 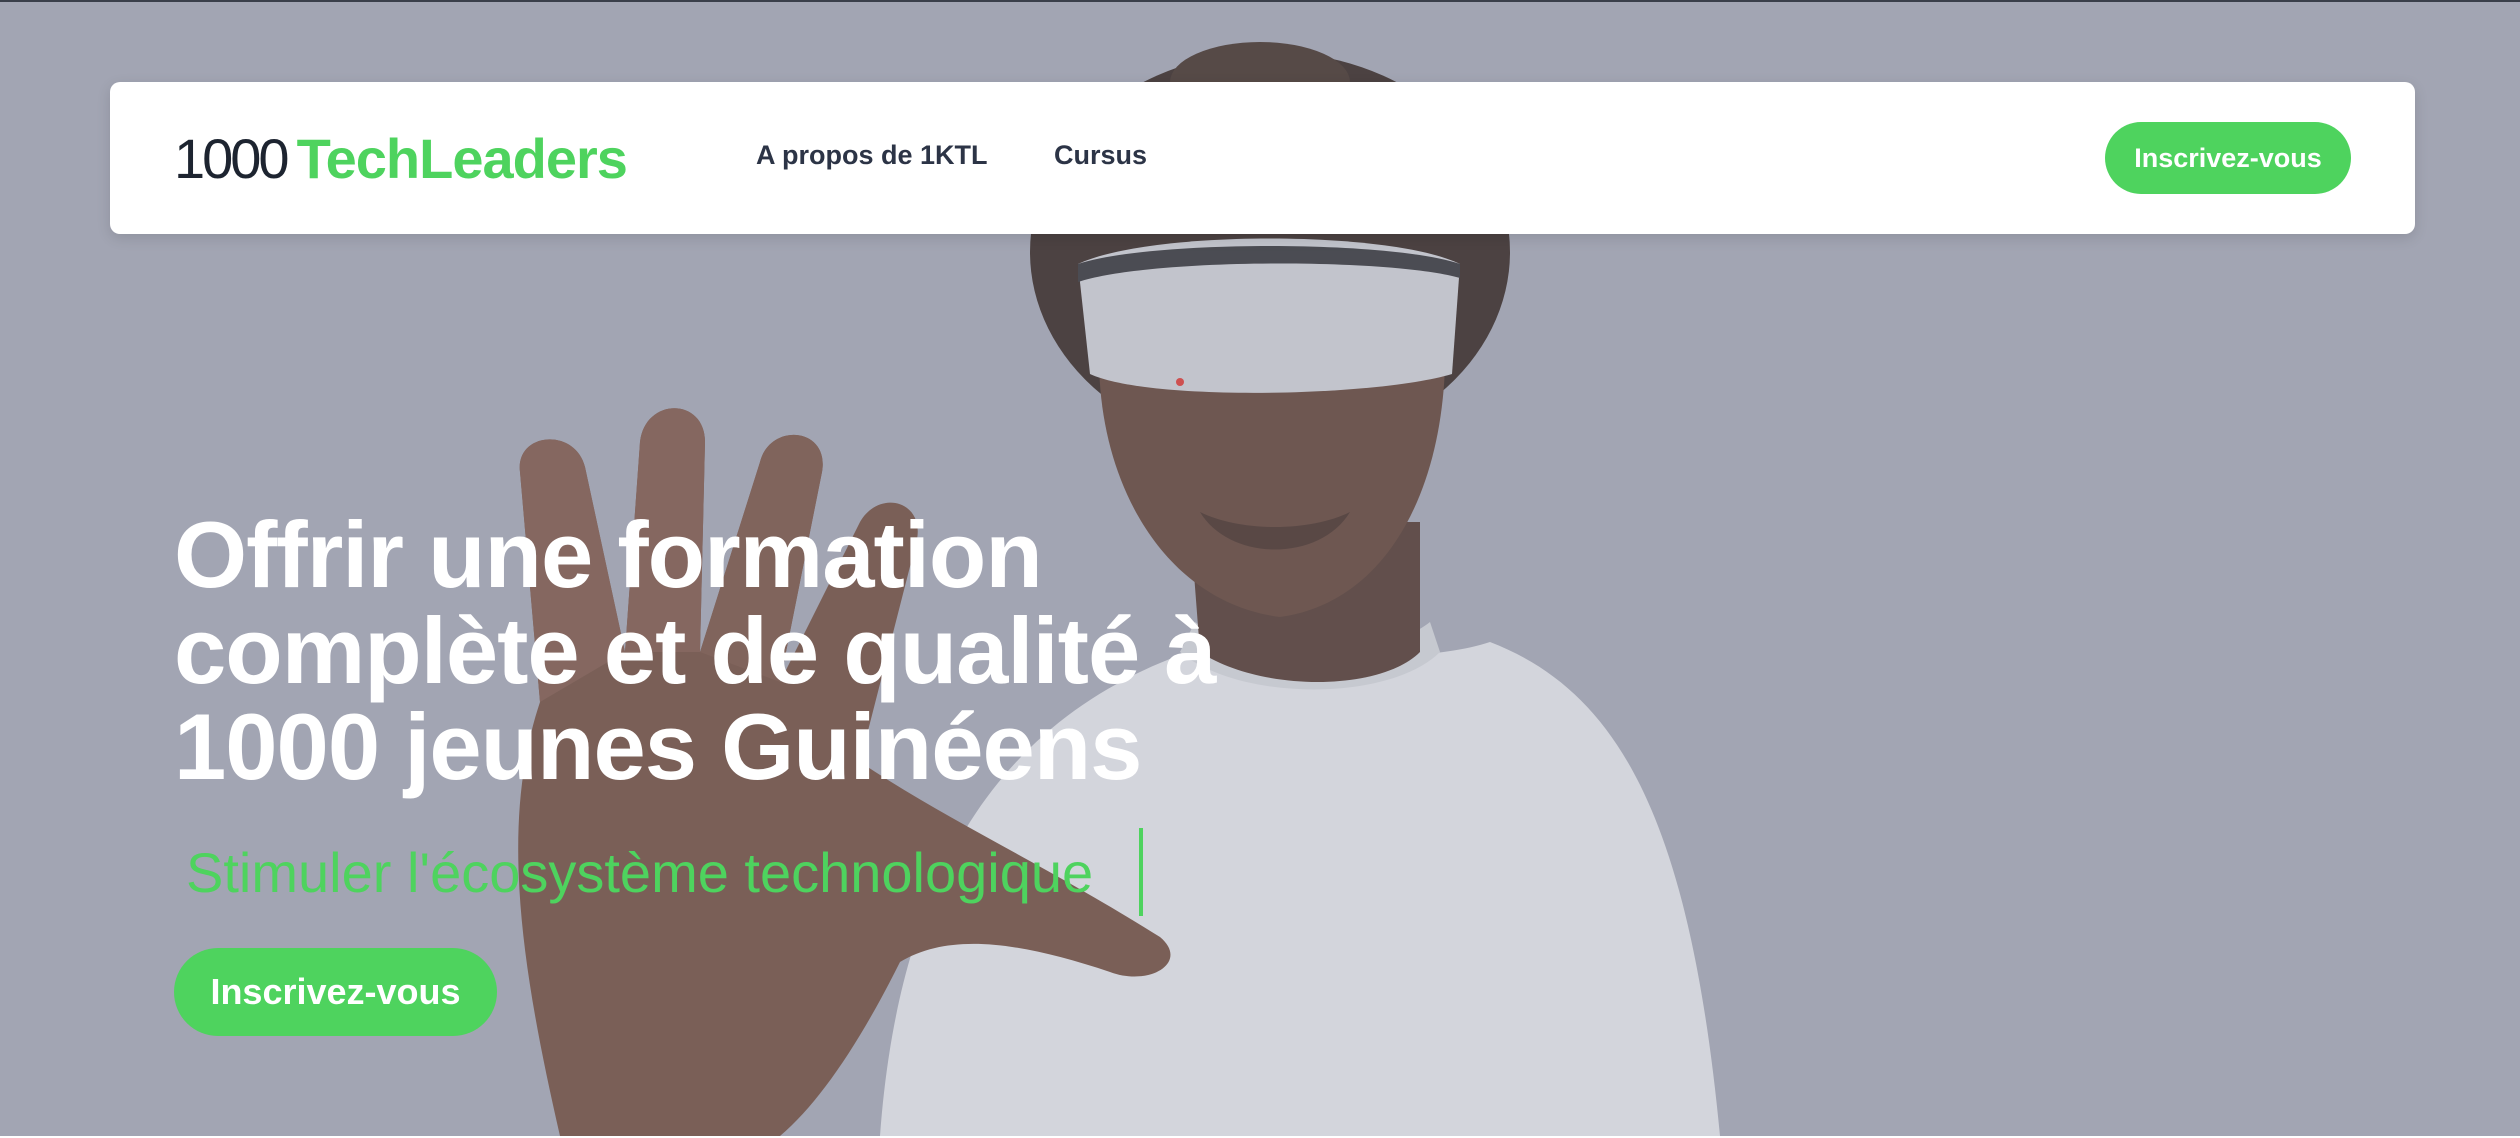 I want to click on nav-link-about: A propos de 1KTL, so click(x=872, y=155).